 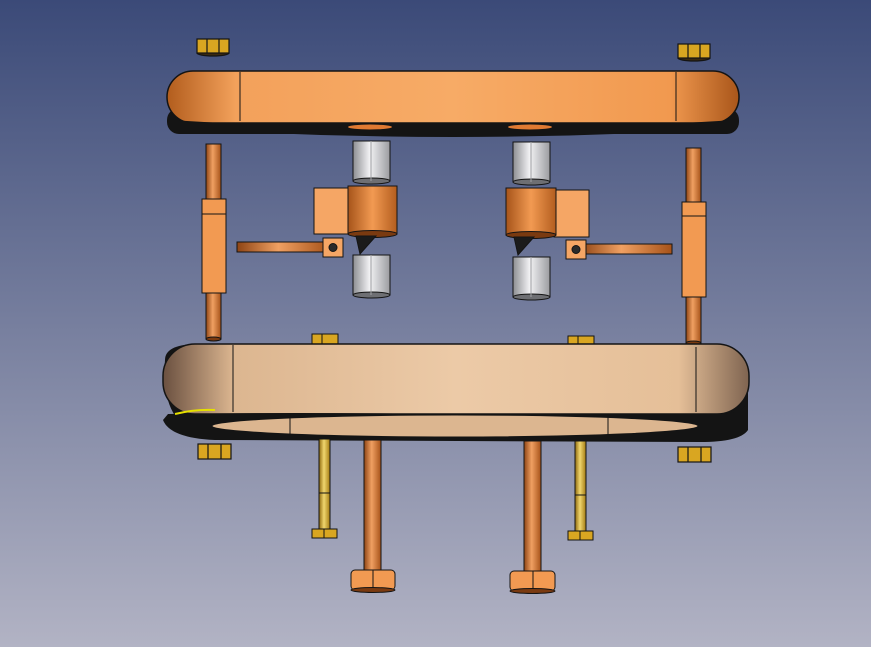 I want to click on bottom-right-nut, so click(x=694, y=454).